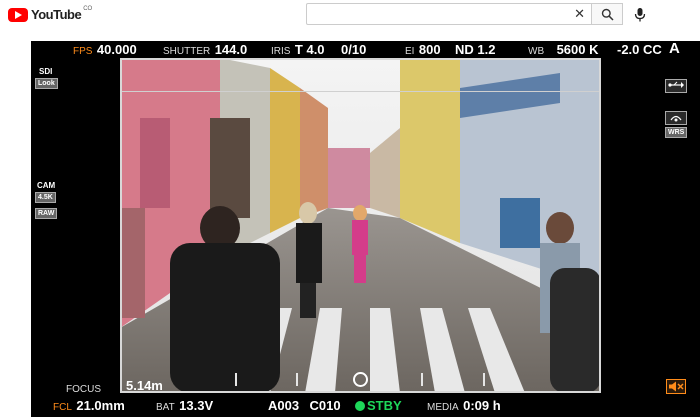 The height and width of the screenshot is (417, 700). What do you see at coordinates (105, 49) in the screenshot?
I see `fps-readout: FPS 40.000` at bounding box center [105, 49].